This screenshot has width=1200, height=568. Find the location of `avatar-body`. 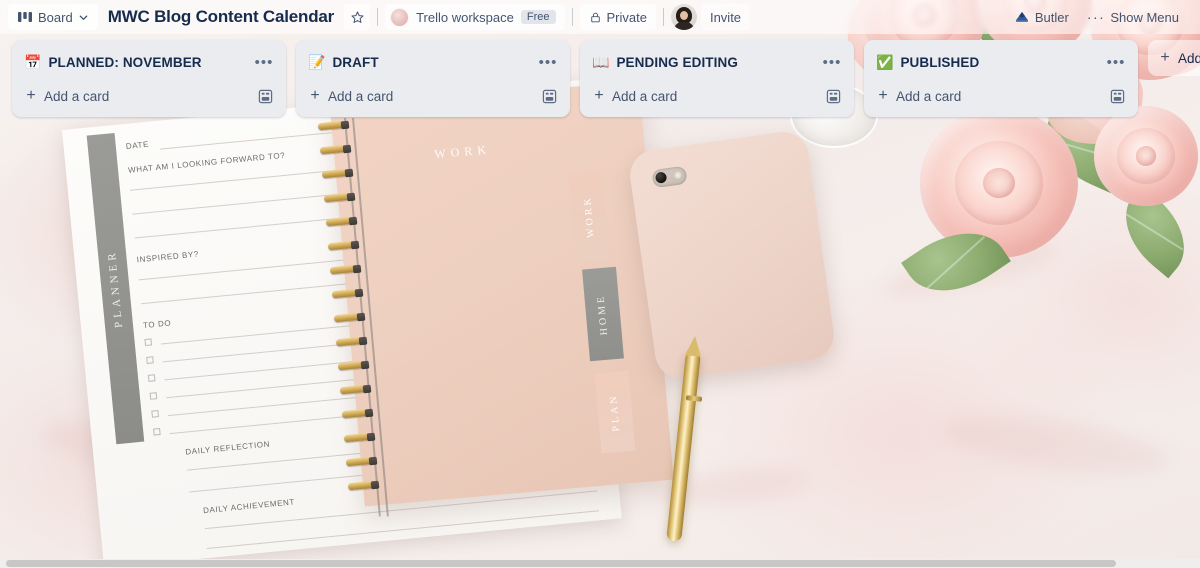

avatar-body is located at coordinates (683, 26).